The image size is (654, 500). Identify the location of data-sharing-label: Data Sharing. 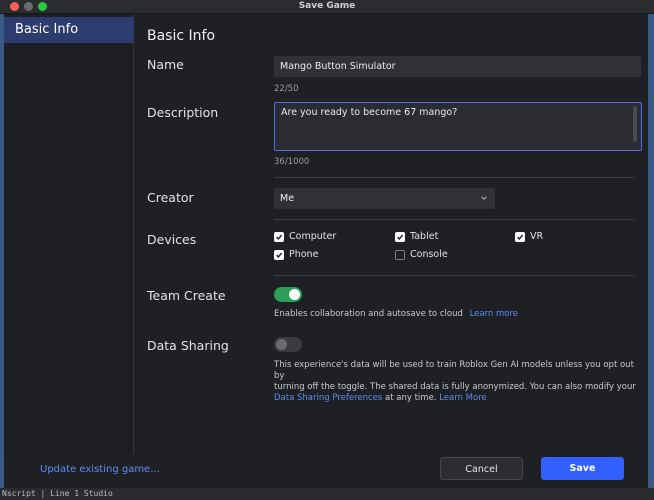
(188, 345).